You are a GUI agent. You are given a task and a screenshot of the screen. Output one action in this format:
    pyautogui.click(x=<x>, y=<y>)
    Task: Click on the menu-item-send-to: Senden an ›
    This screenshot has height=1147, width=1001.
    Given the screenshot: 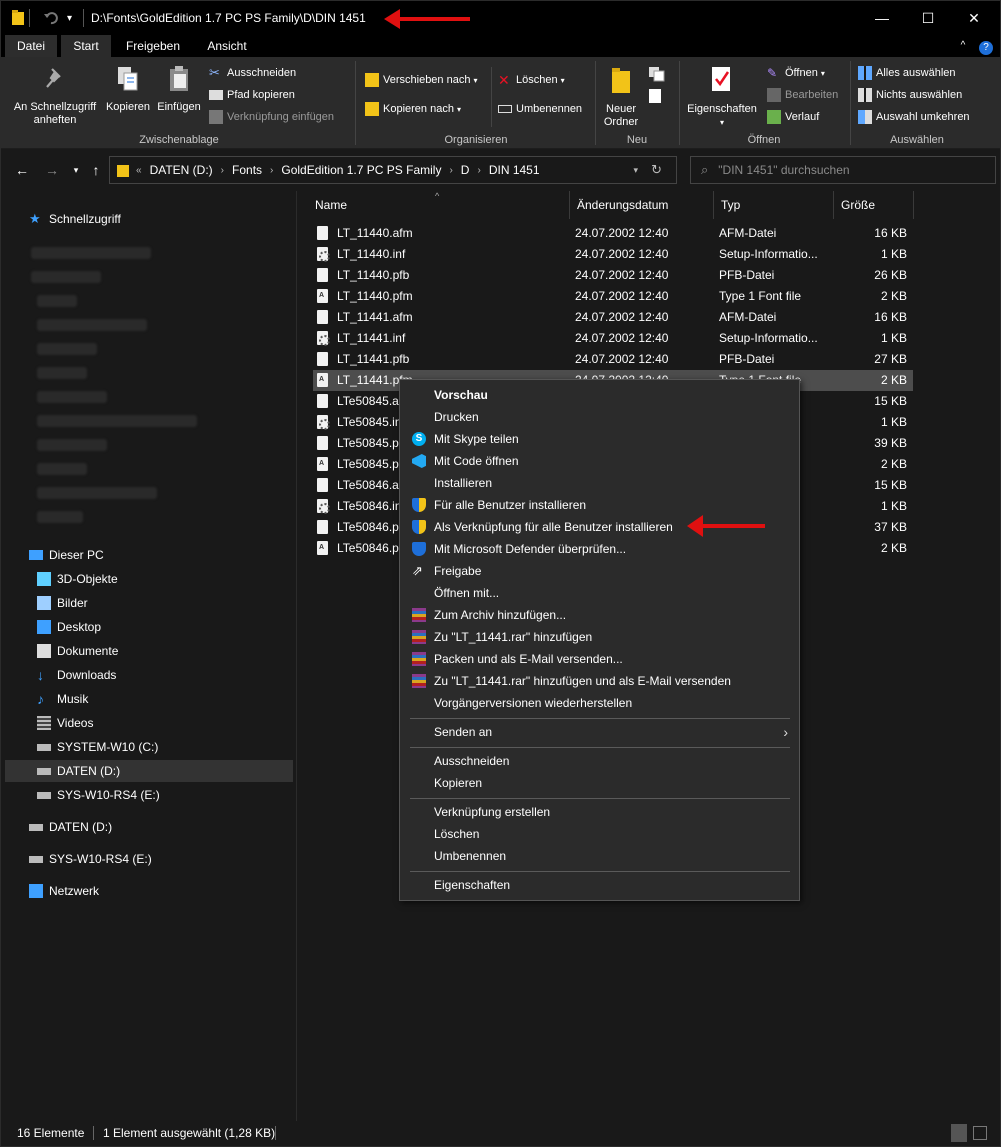 What is the action you would take?
    pyautogui.click(x=599, y=732)
    